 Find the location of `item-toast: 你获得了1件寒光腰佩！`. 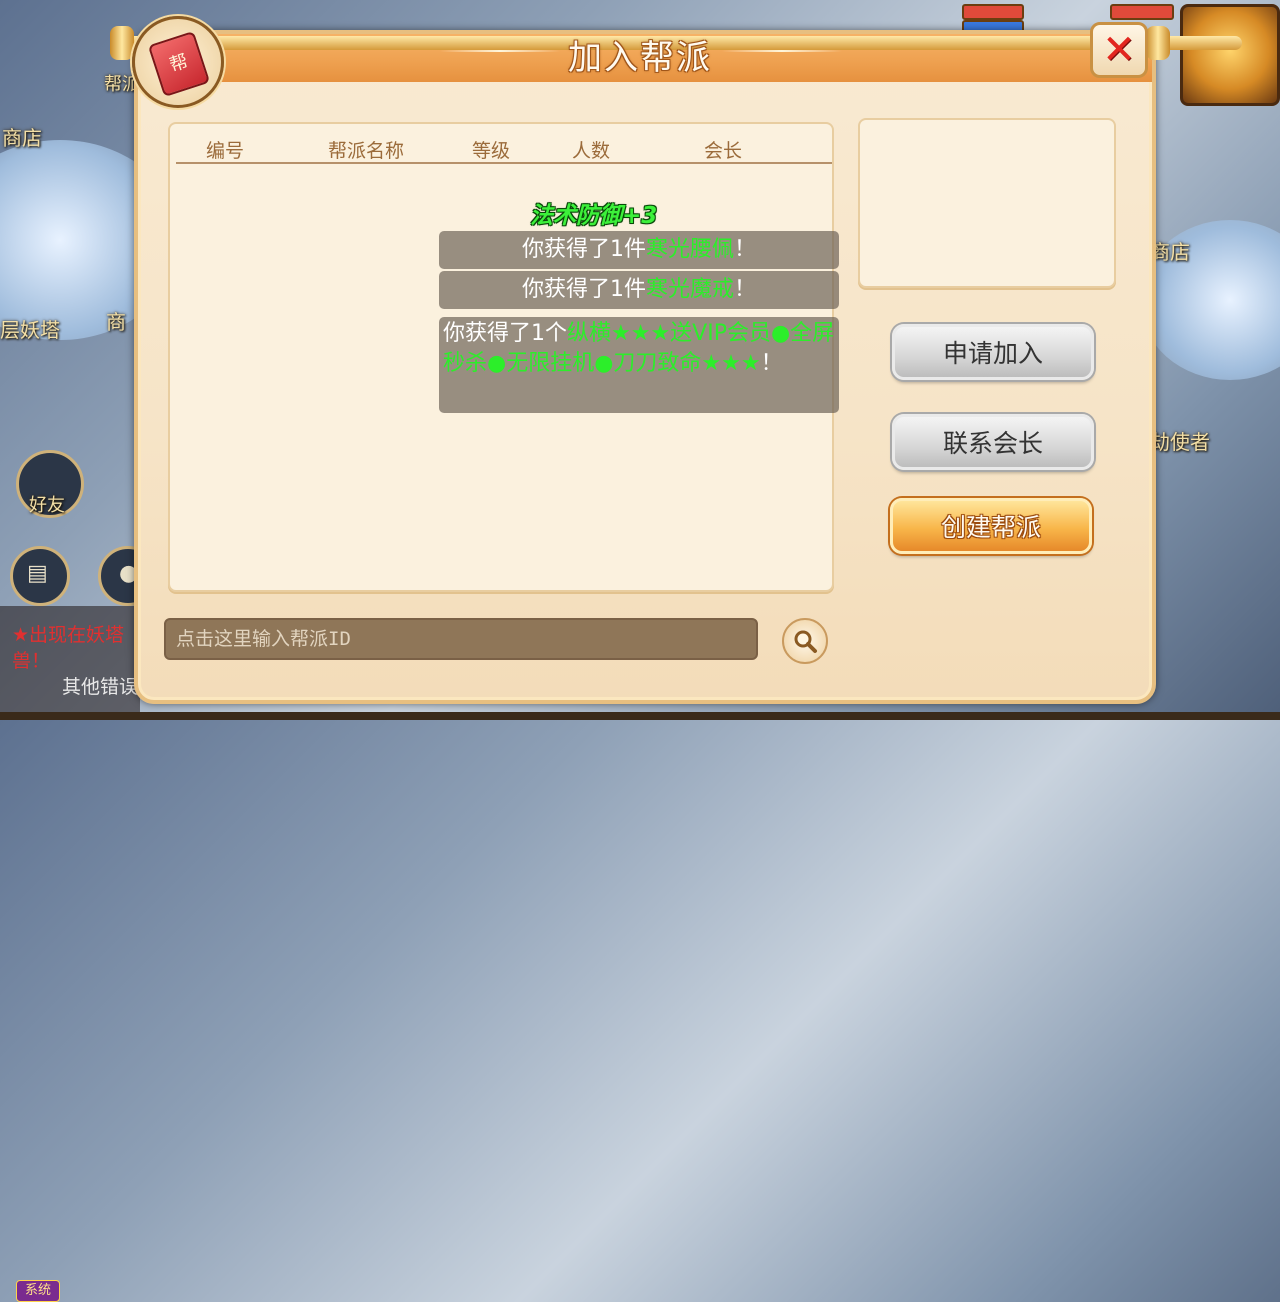

item-toast: 你获得了1件寒光腰佩！ is located at coordinates (639, 250).